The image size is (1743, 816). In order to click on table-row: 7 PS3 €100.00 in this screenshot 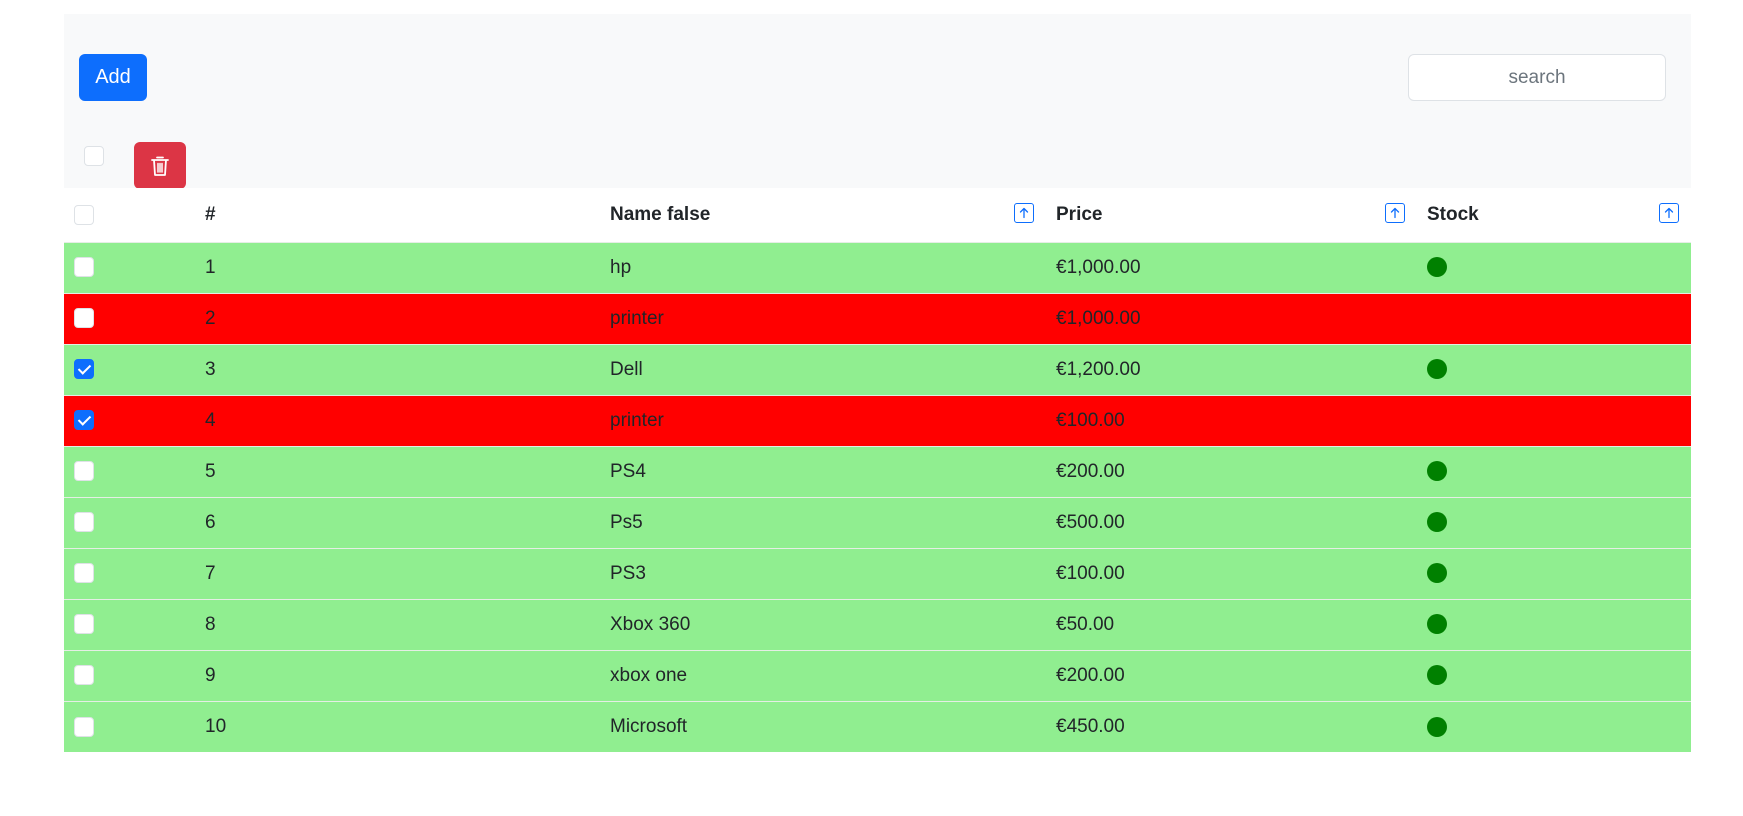, I will do `click(877, 573)`.